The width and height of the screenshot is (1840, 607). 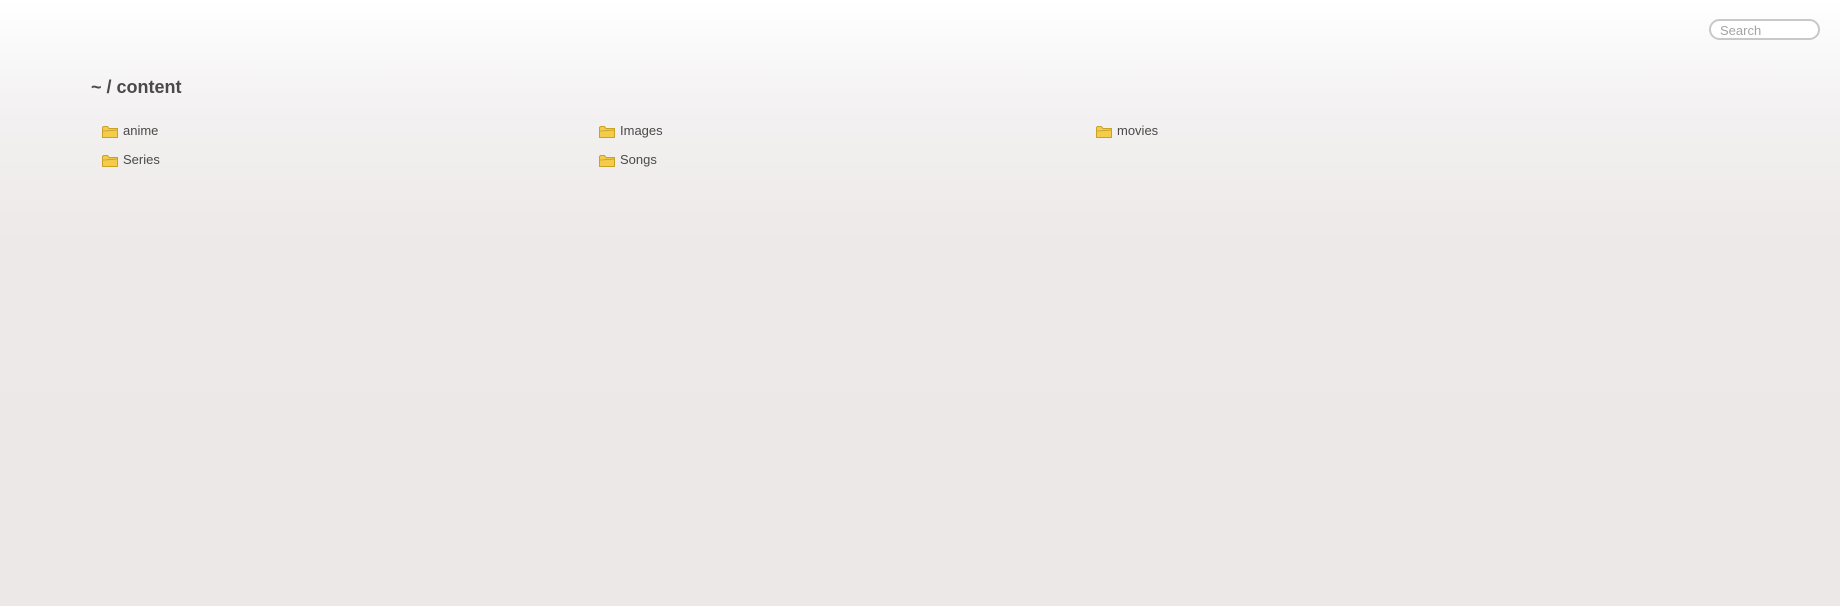 I want to click on search-box, so click(x=1764, y=29).